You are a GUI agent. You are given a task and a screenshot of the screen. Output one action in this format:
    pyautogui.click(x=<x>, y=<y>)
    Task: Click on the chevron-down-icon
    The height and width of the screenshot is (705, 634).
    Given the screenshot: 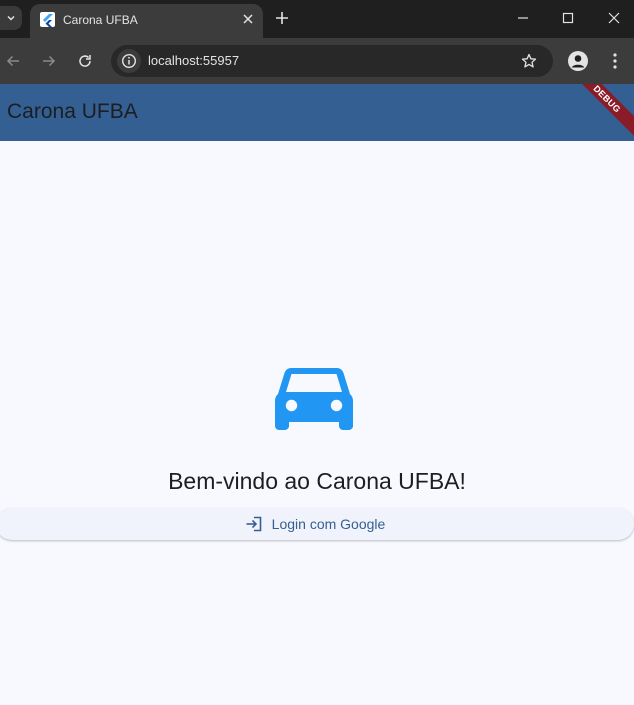 What is the action you would take?
    pyautogui.click(x=11, y=18)
    